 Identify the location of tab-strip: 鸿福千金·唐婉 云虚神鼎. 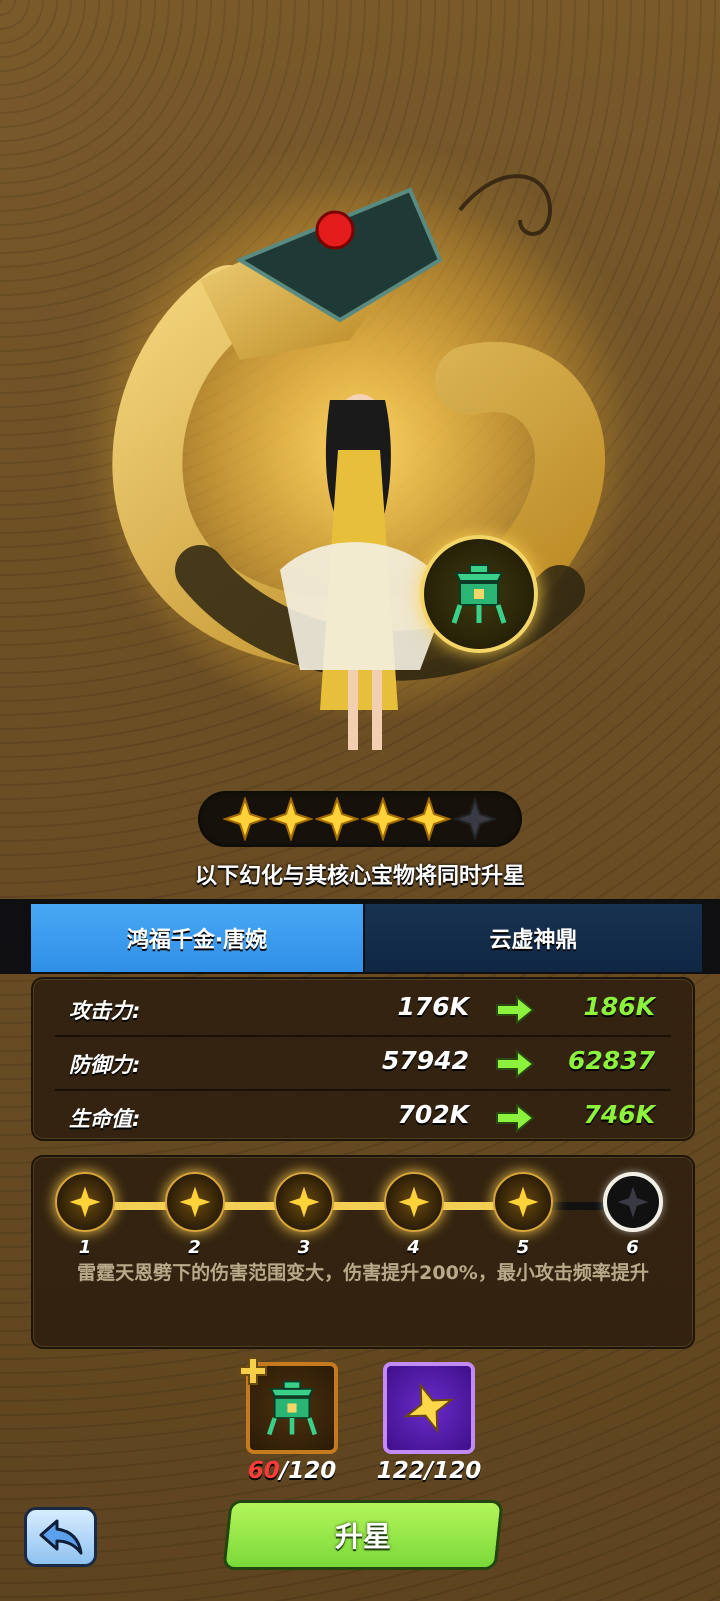
(360, 936).